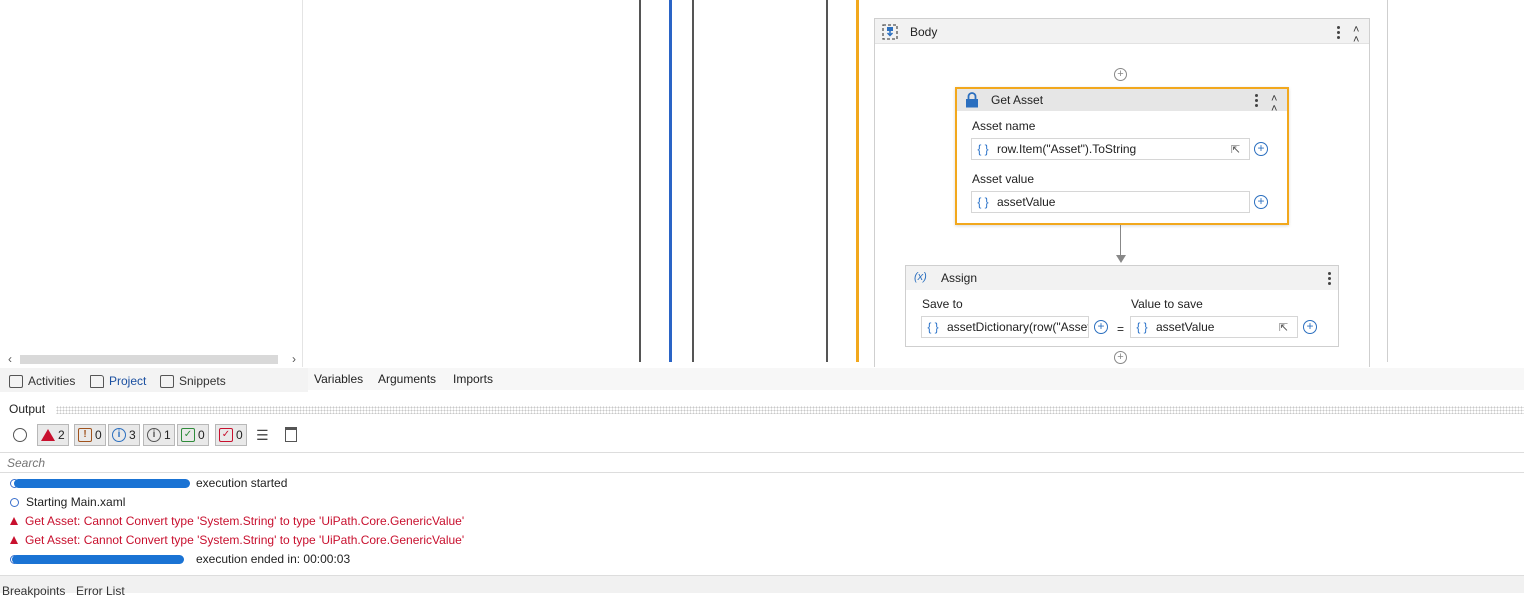 This screenshot has height=598, width=1524. I want to click on success-check-icon: ✓, so click(188, 435).